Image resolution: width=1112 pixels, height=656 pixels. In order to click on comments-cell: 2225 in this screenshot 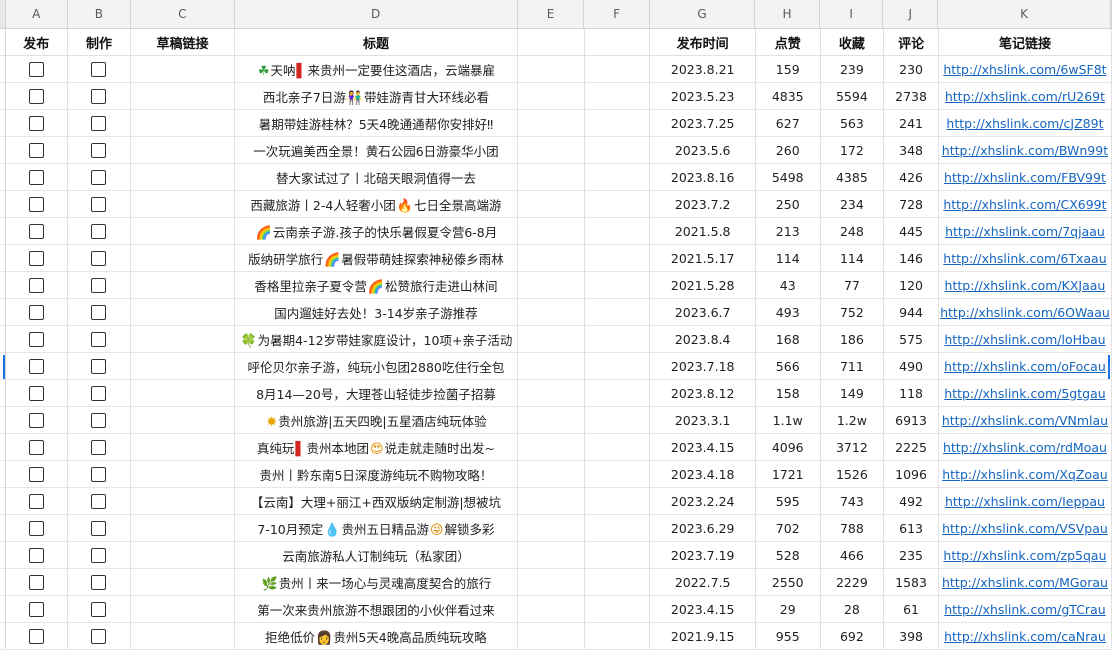, I will do `click(911, 447)`.